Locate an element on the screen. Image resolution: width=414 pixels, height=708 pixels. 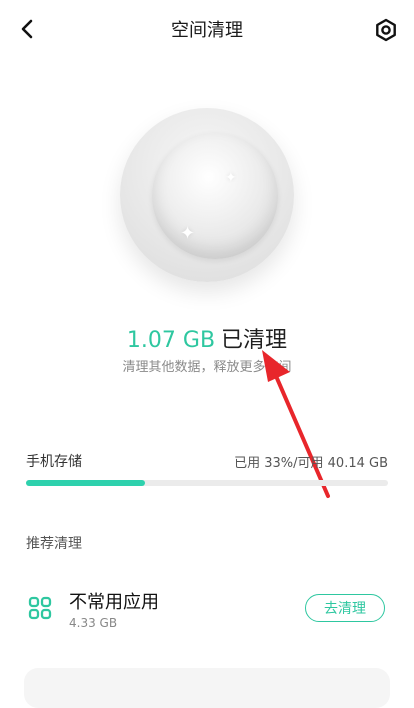
next-recommend-card is located at coordinates (207, 688).